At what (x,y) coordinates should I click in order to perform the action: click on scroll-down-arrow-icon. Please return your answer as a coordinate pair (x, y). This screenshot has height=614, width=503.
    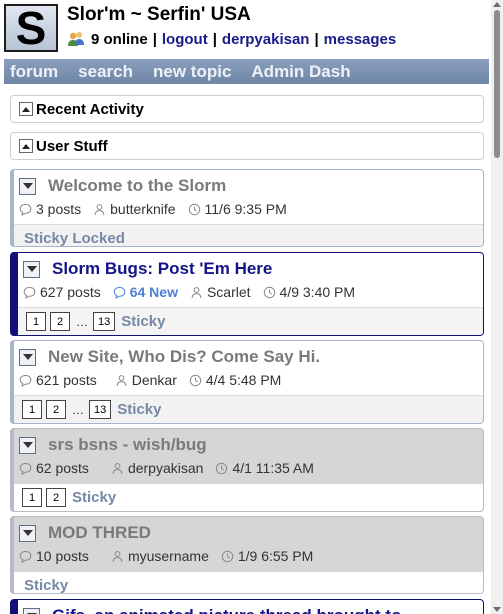
    Looking at the image, I should click on (497, 609).